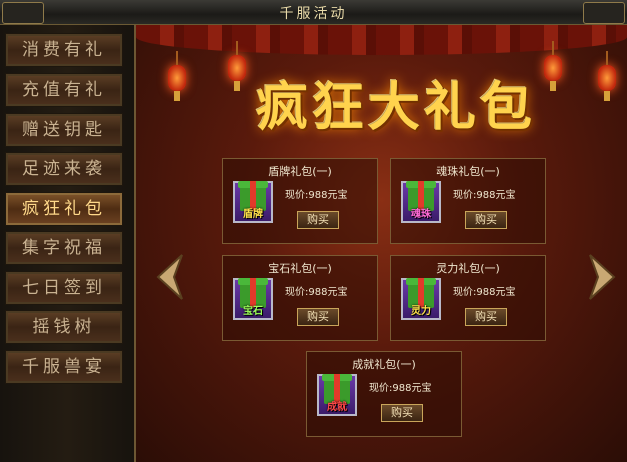 The height and width of the screenshot is (462, 627). I want to click on window-titlebar: 千服活动, so click(313, 12).